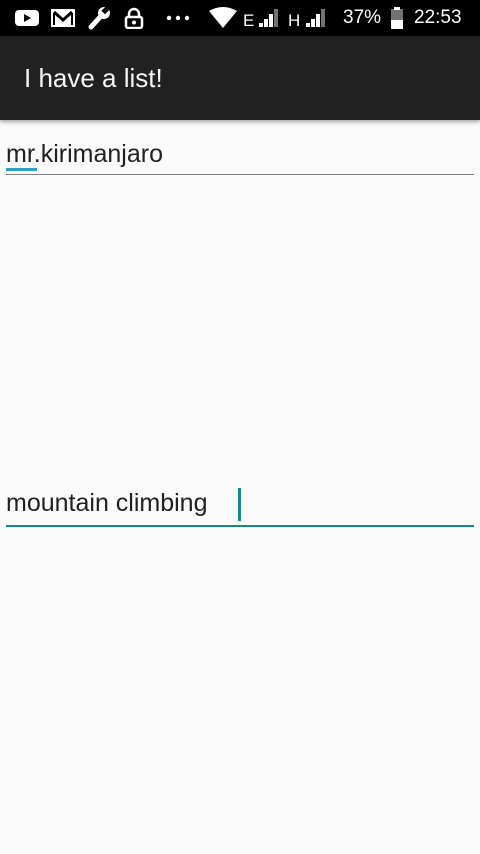 This screenshot has width=480, height=854. I want to click on more-dots-icon, so click(178, 18).